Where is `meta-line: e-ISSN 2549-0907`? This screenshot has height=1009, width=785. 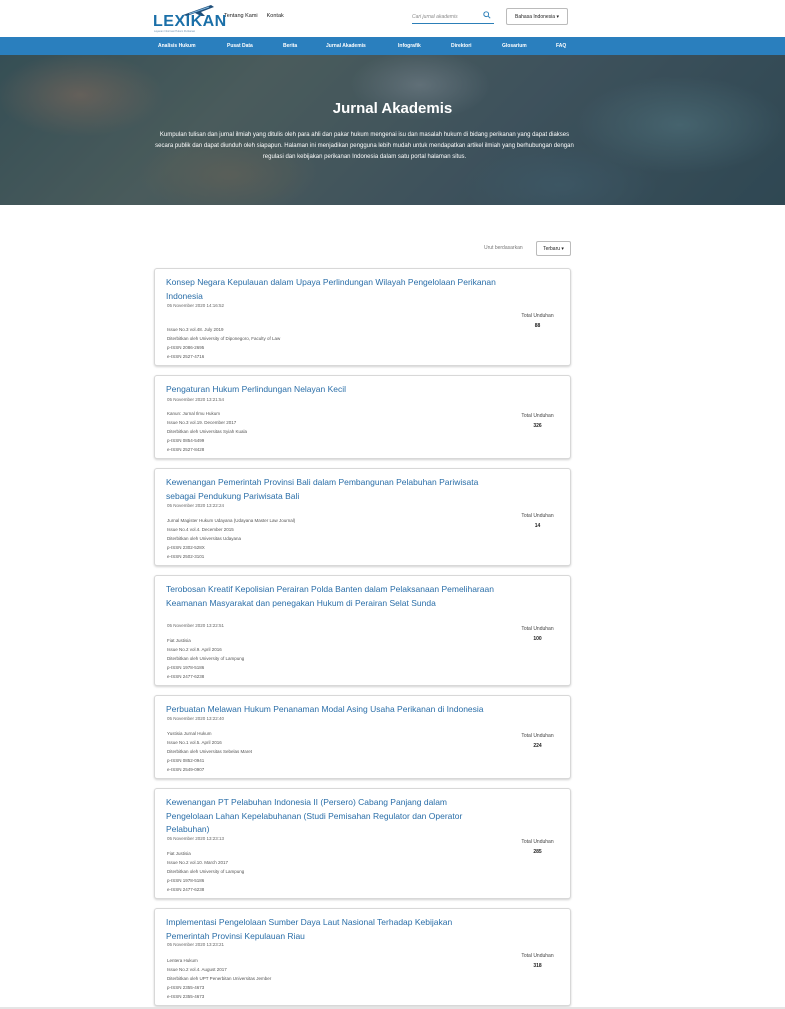
meta-line: e-ISSN 2549-0907 is located at coordinates (186, 769).